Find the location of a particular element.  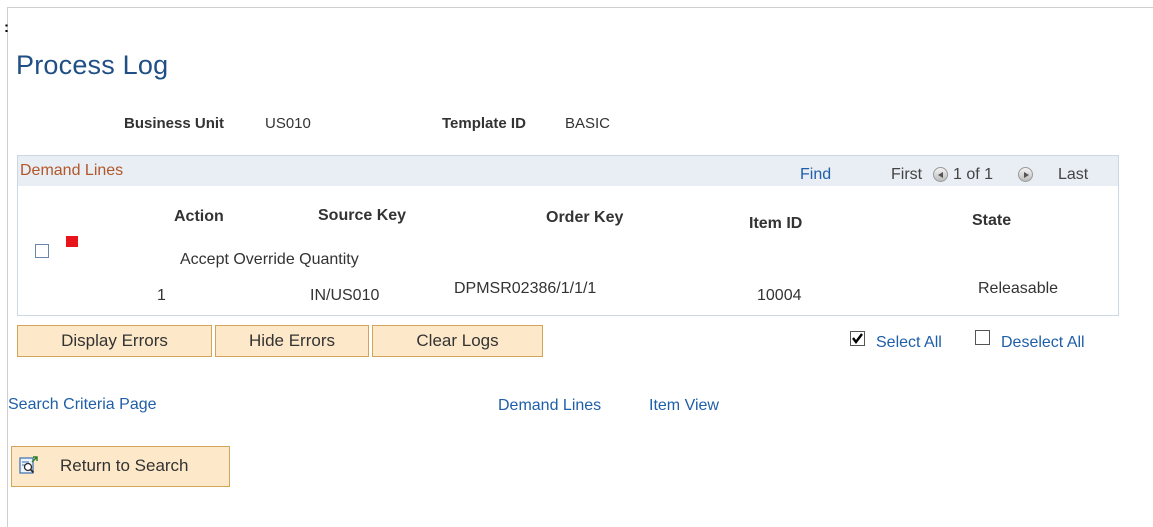

page-frame-left-border is located at coordinates (7, 267).